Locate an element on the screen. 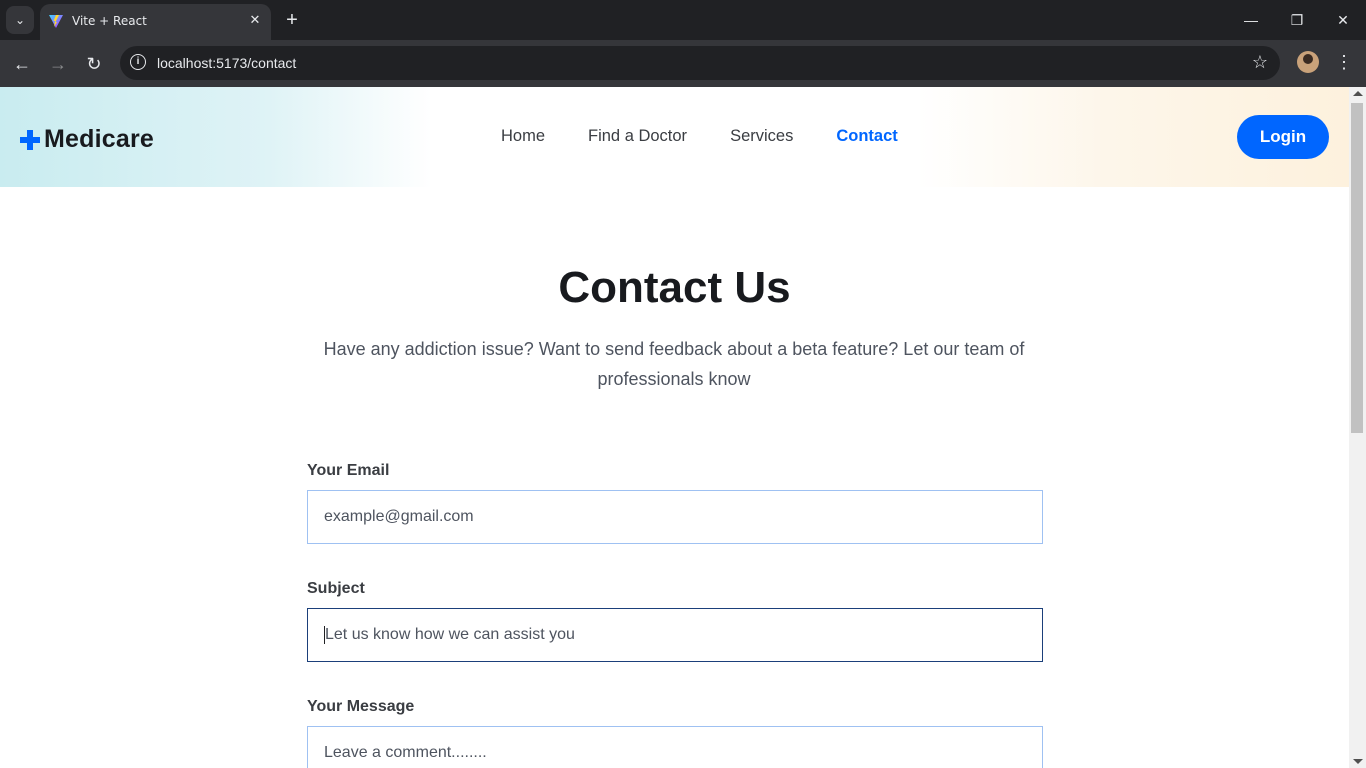  login-button: Login is located at coordinates (1283, 137).